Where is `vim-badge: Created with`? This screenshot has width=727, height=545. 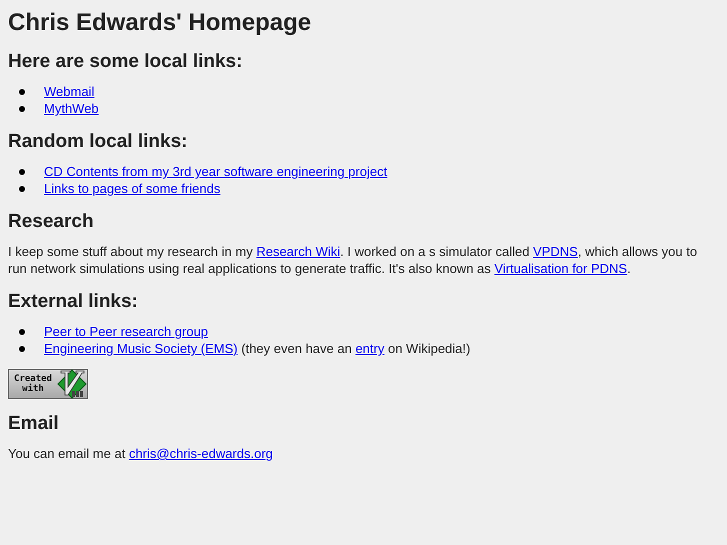
vim-badge: Created with is located at coordinates (48, 384).